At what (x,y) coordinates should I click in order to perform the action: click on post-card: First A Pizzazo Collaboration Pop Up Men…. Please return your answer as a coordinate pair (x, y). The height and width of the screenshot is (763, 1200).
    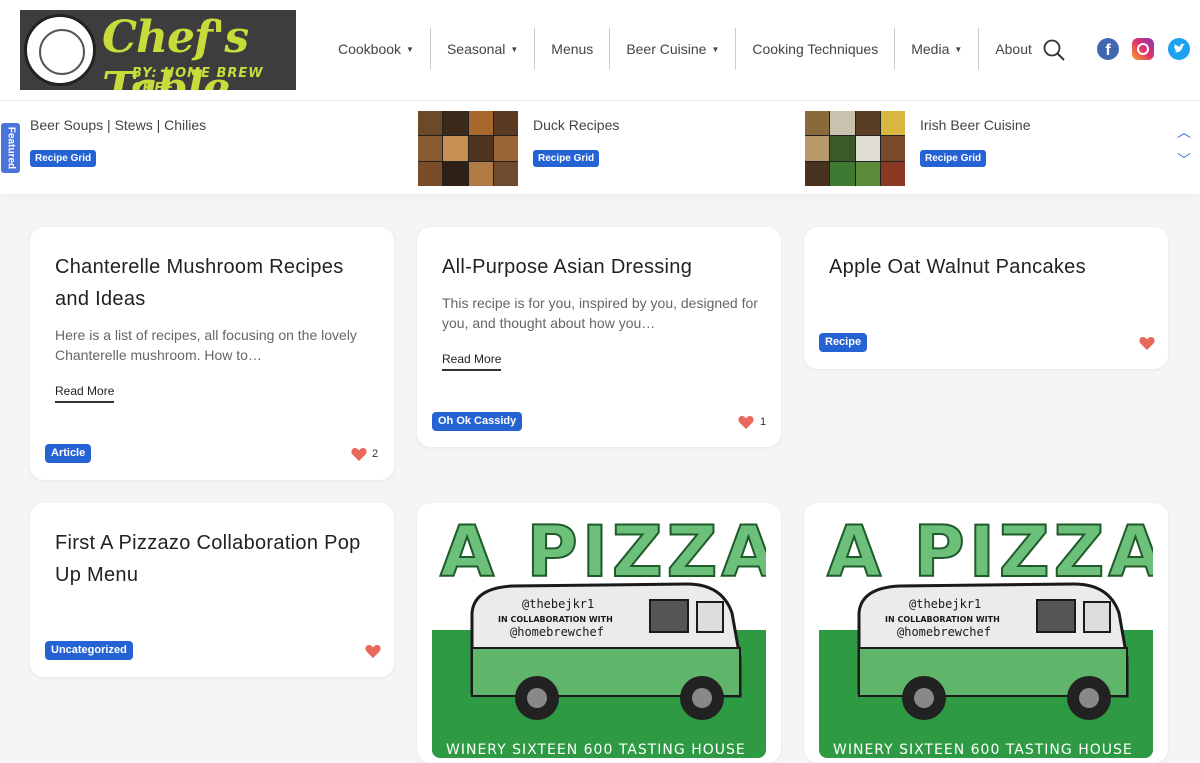
    Looking at the image, I should click on (212, 590).